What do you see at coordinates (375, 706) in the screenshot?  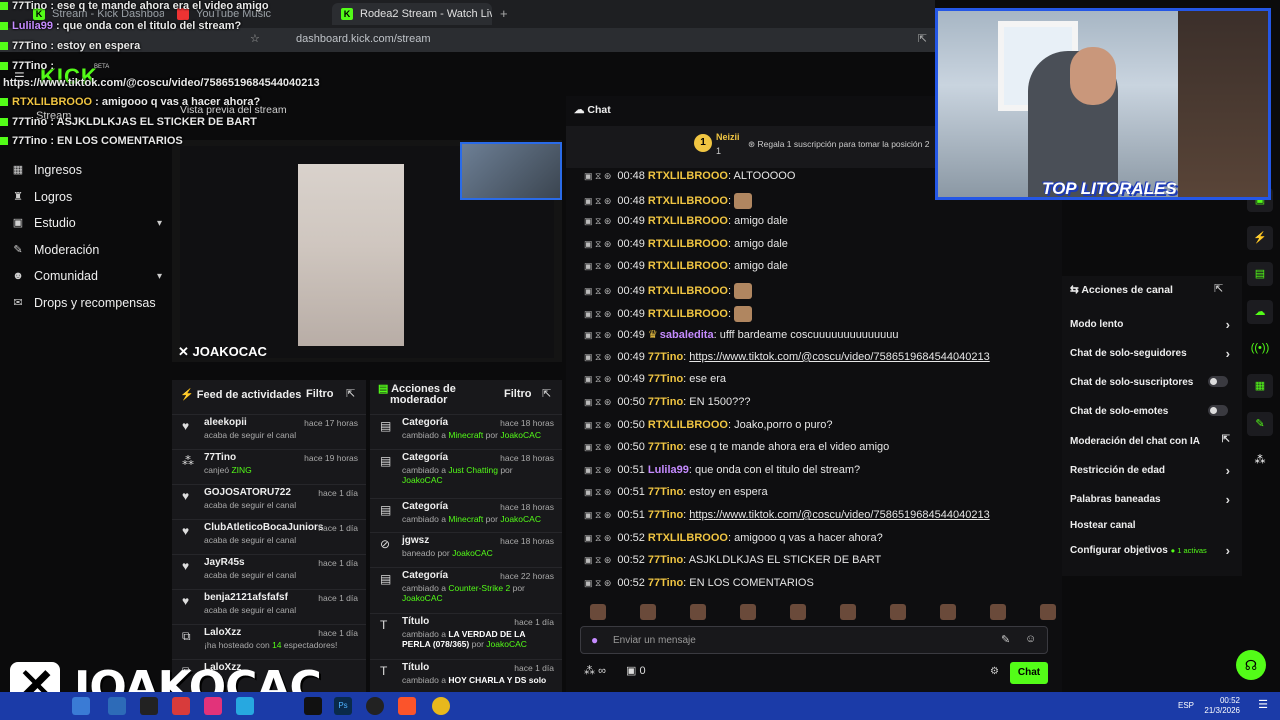 I see `obs-icon` at bounding box center [375, 706].